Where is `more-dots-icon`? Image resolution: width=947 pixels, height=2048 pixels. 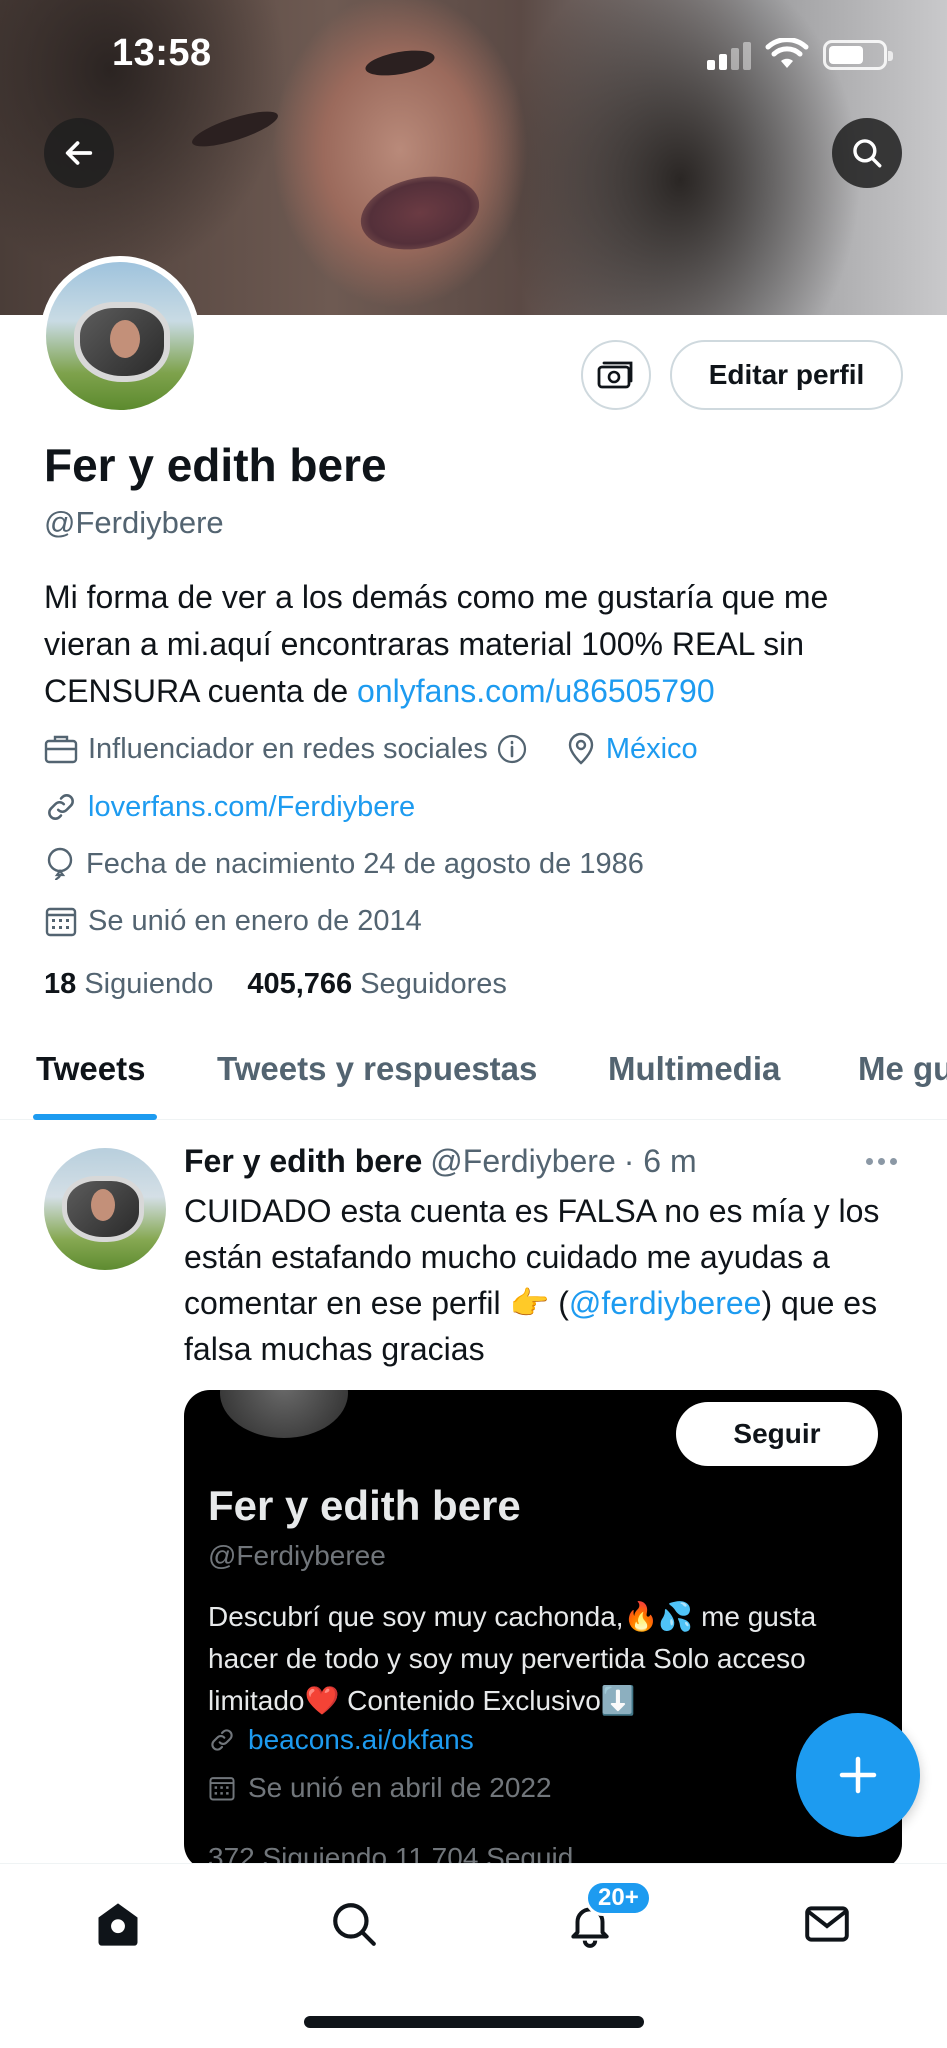 more-dots-icon is located at coordinates (881, 1161).